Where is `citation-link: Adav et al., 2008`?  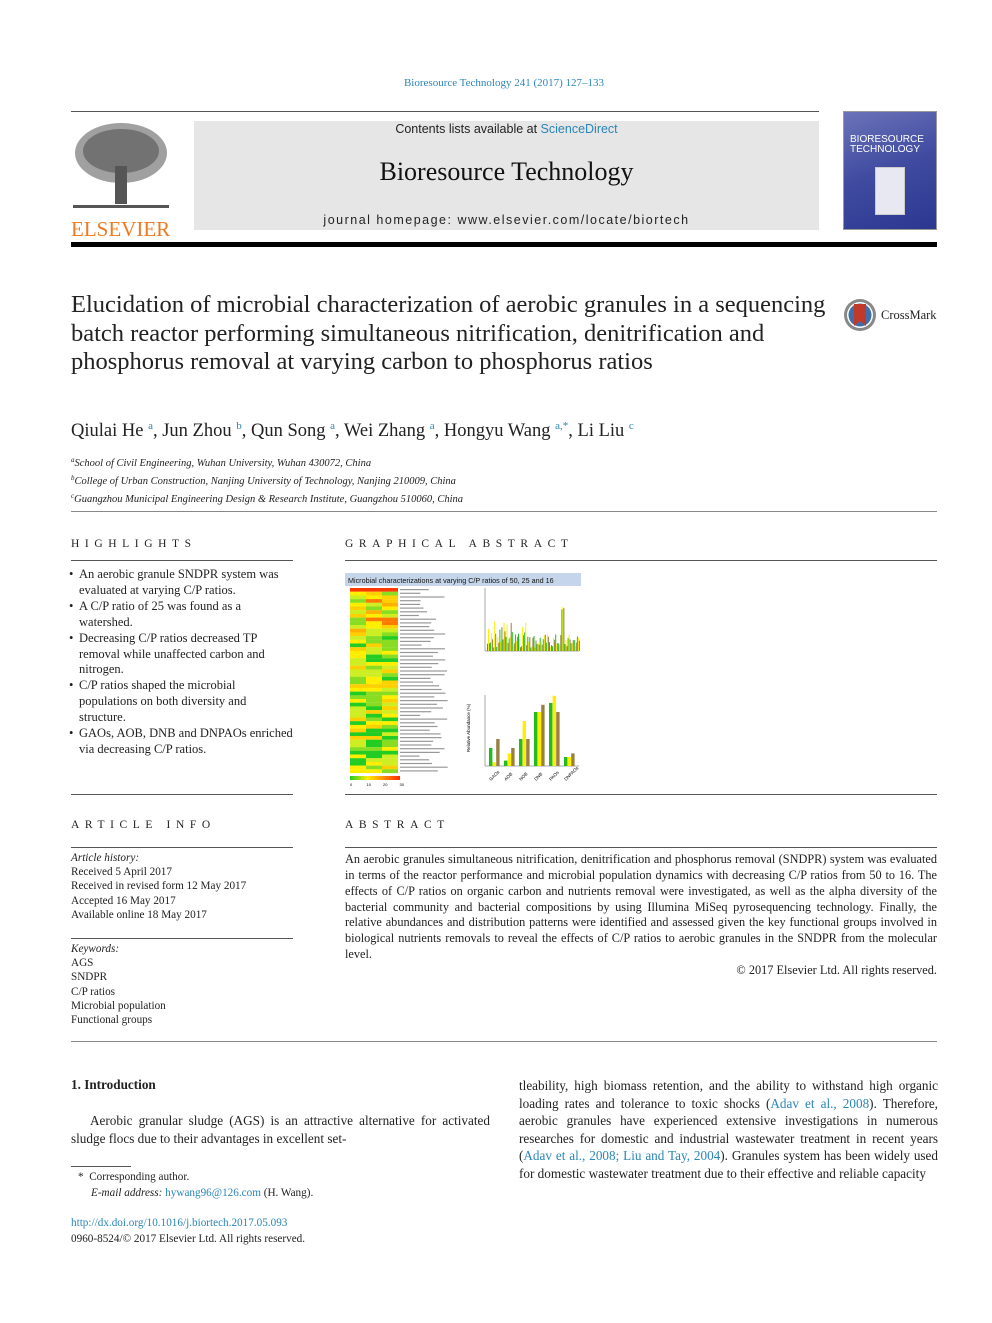 citation-link: Adav et al., 2008 is located at coordinates (819, 1103).